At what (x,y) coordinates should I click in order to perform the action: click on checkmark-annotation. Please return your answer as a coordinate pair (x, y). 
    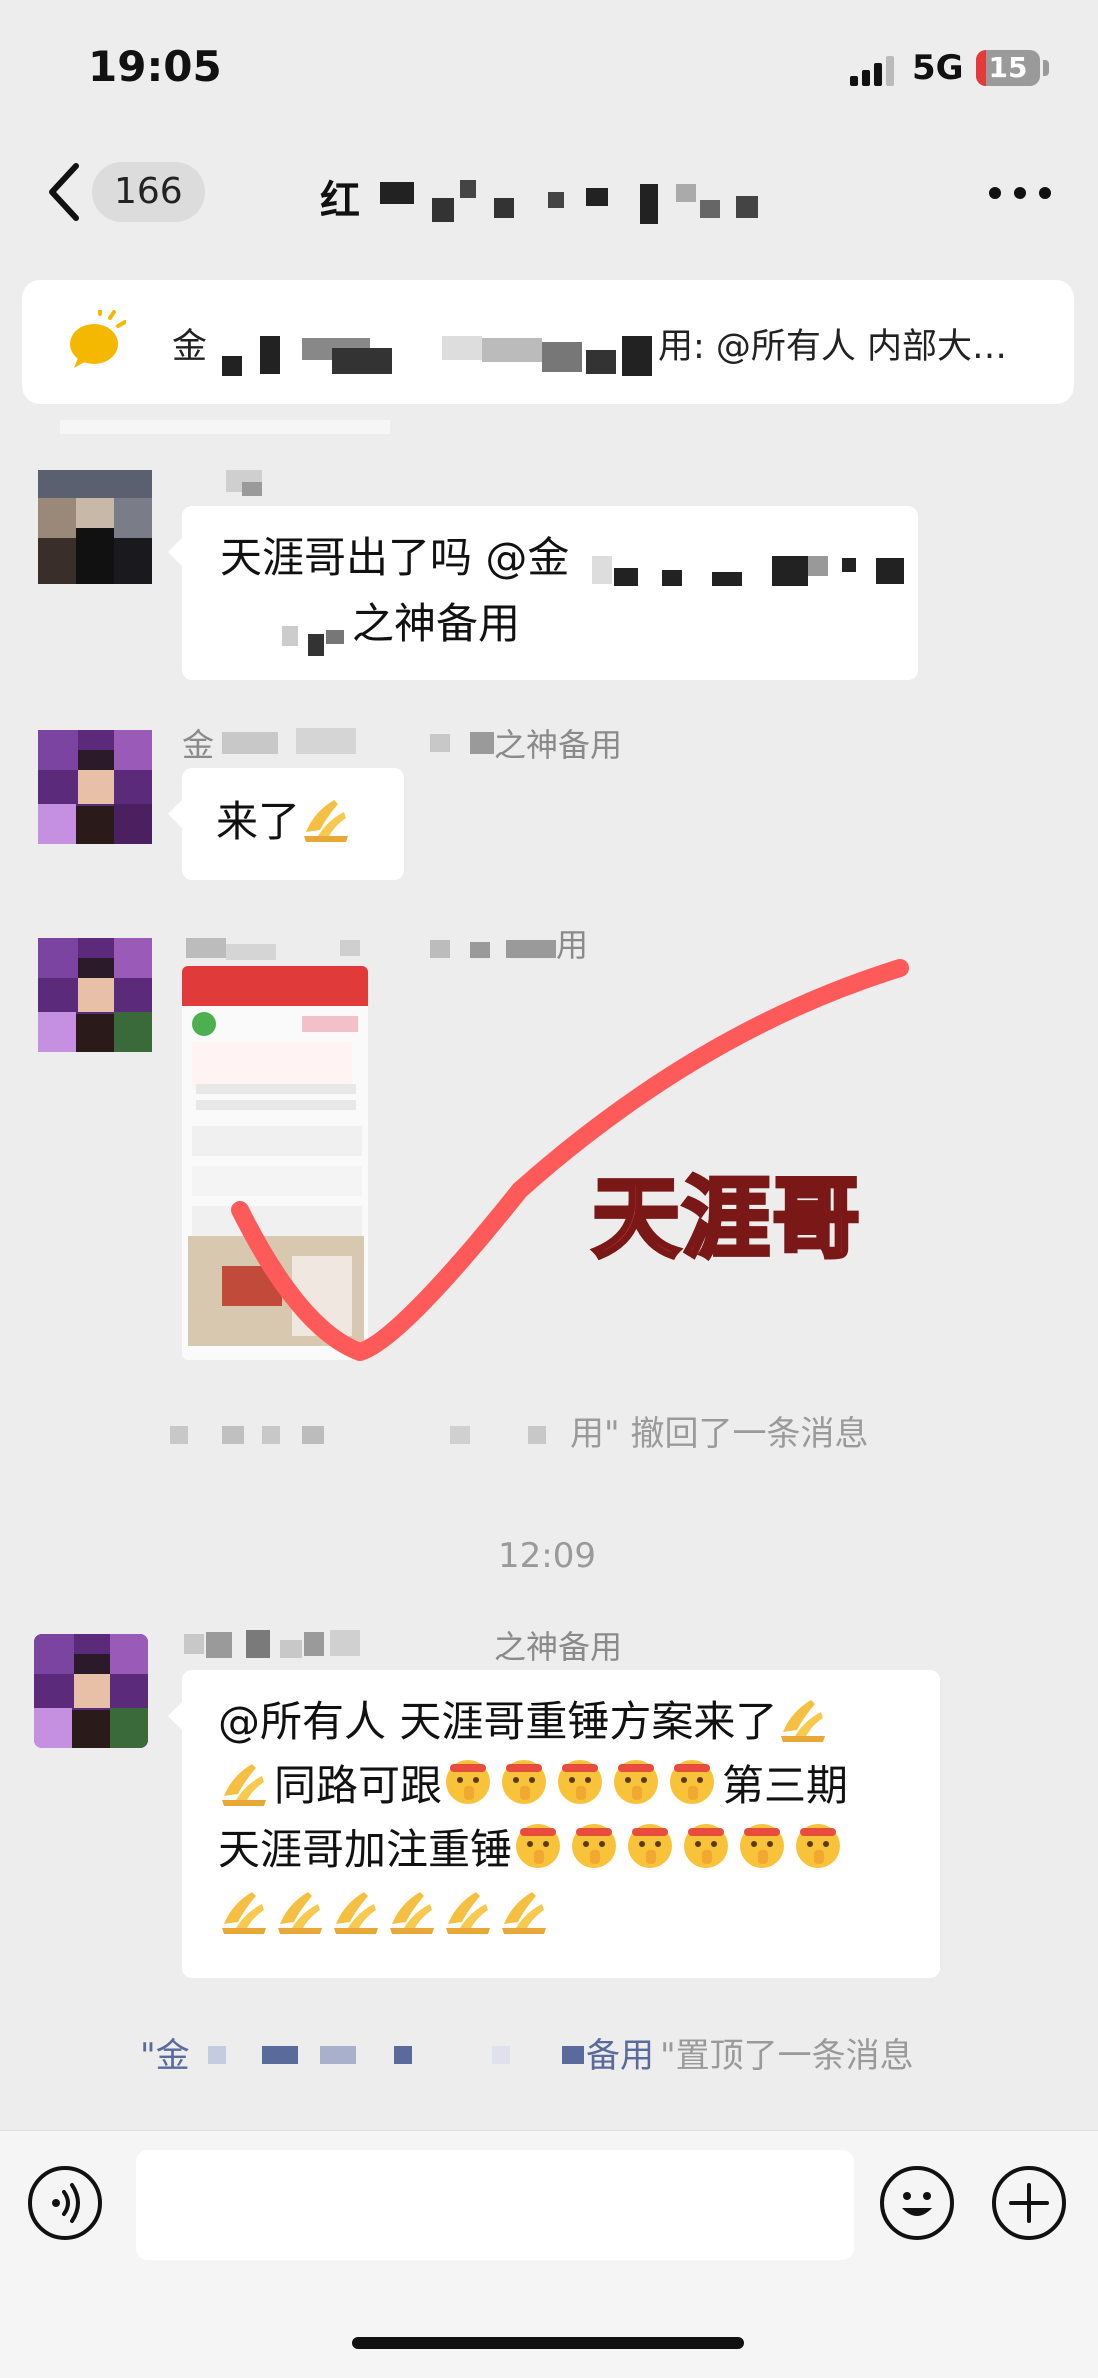
    Looking at the image, I should click on (570, 1160).